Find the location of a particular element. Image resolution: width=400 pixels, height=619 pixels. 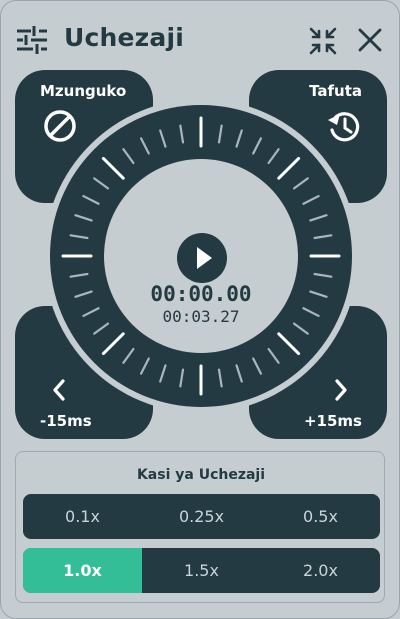

seek-label: Tafuta is located at coordinates (335, 91).